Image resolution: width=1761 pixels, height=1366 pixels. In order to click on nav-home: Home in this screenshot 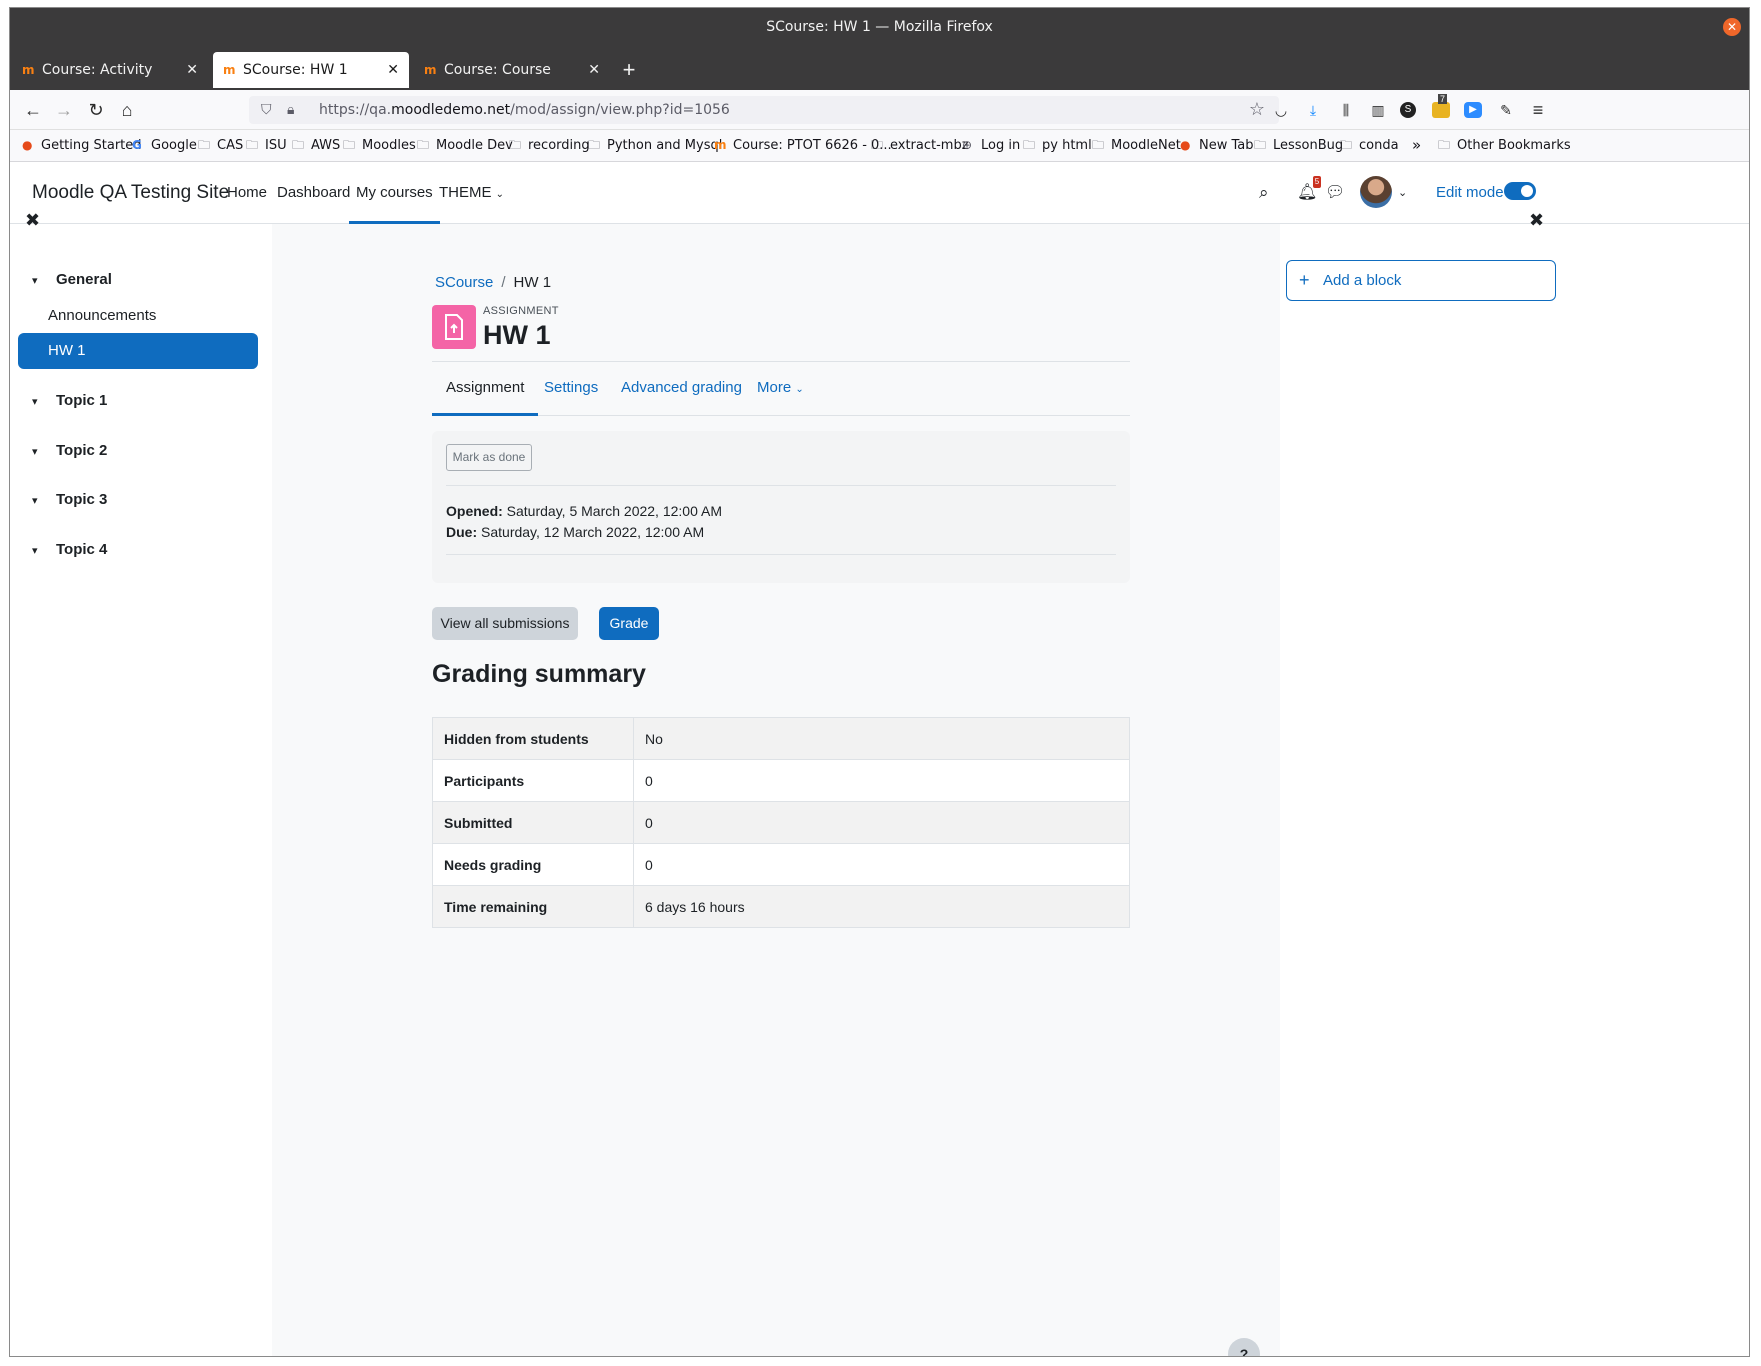, I will do `click(247, 193)`.